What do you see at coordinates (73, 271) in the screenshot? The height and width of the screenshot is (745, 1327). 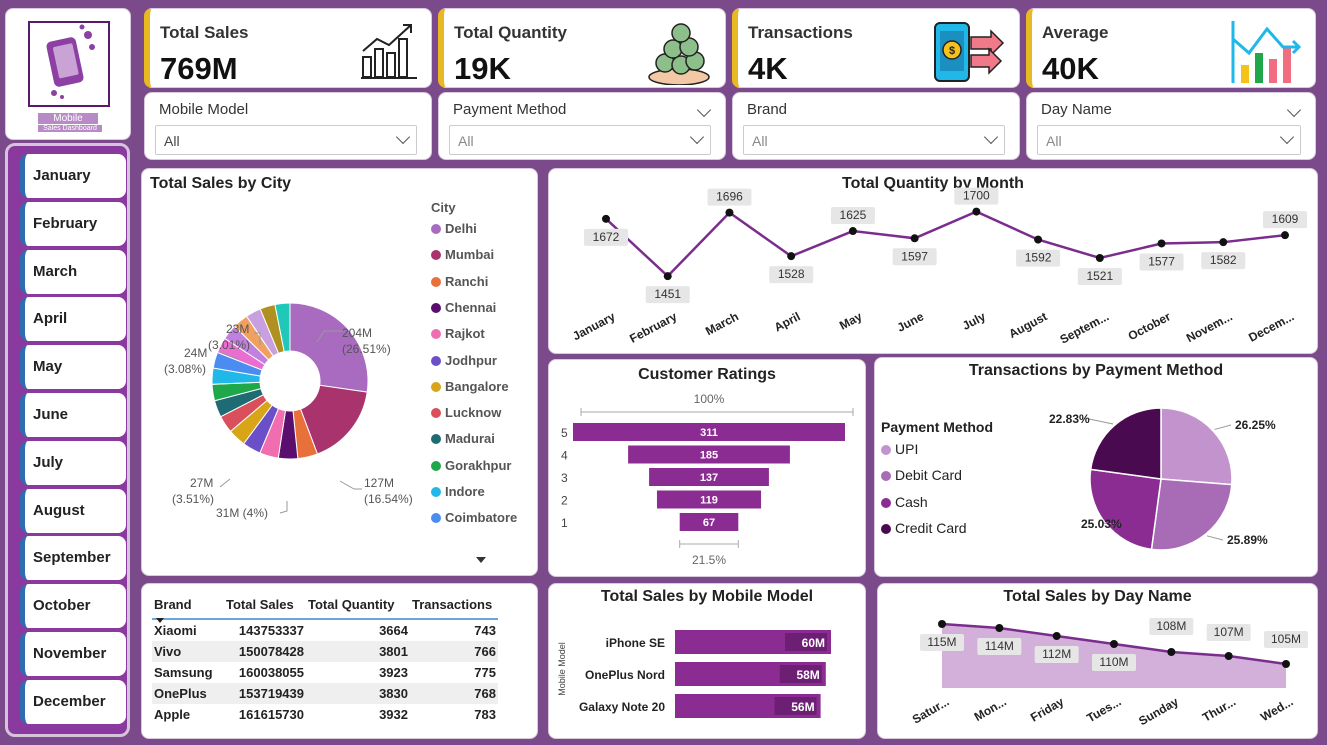 I see `month-button-march: March` at bounding box center [73, 271].